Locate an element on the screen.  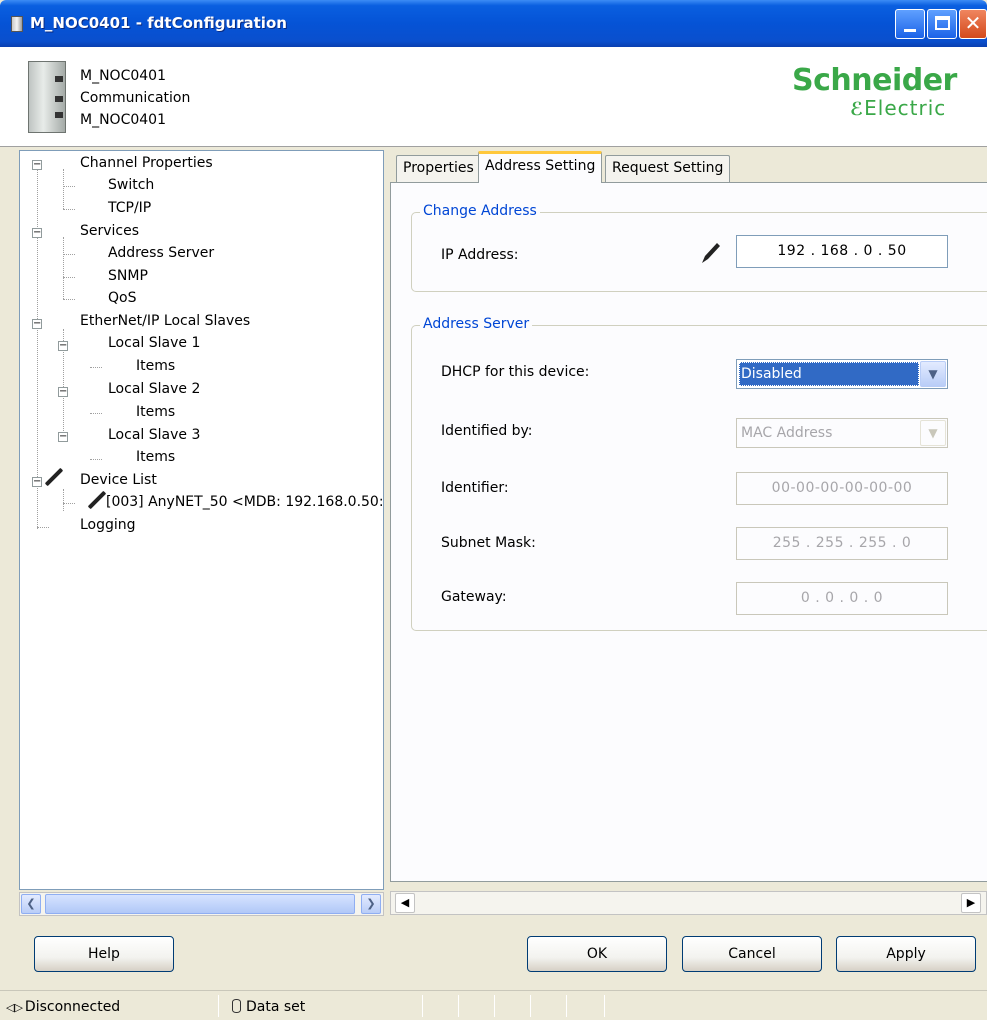
scroll-left-icon: ❮ is located at coordinates (31, 904).